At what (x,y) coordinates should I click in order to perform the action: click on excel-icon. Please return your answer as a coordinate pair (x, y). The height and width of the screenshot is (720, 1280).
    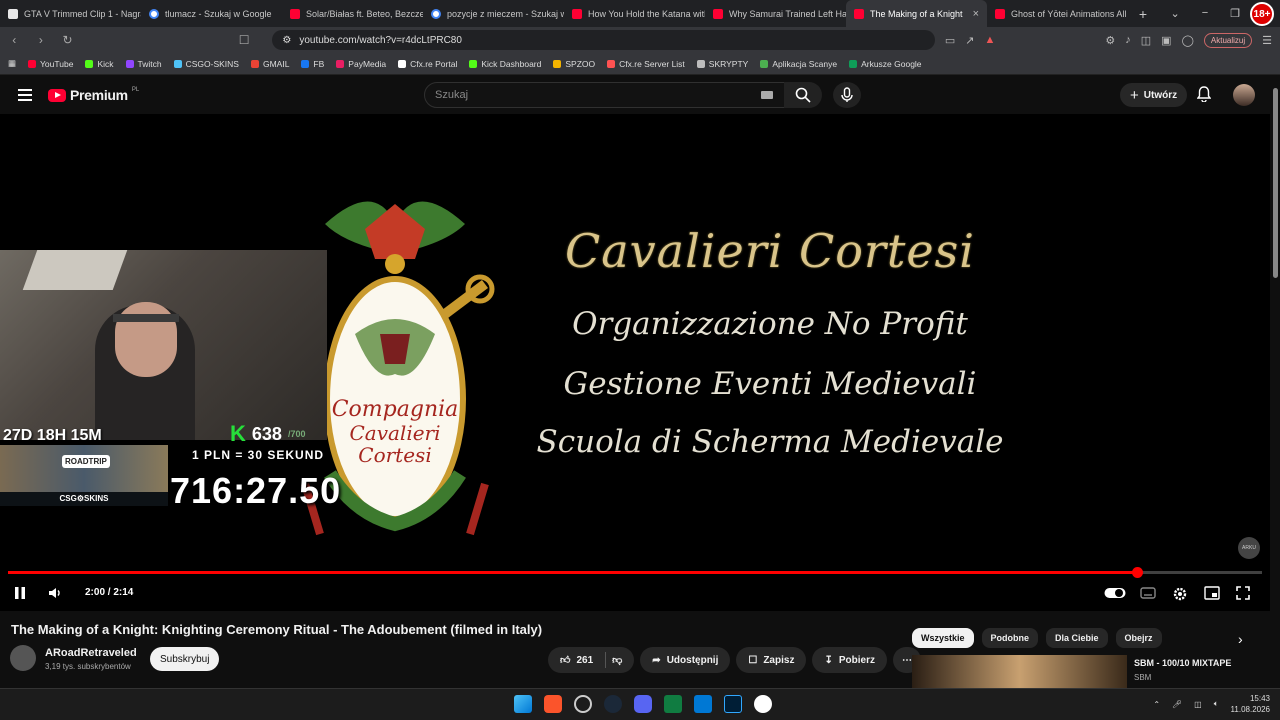
    Looking at the image, I should click on (673, 704).